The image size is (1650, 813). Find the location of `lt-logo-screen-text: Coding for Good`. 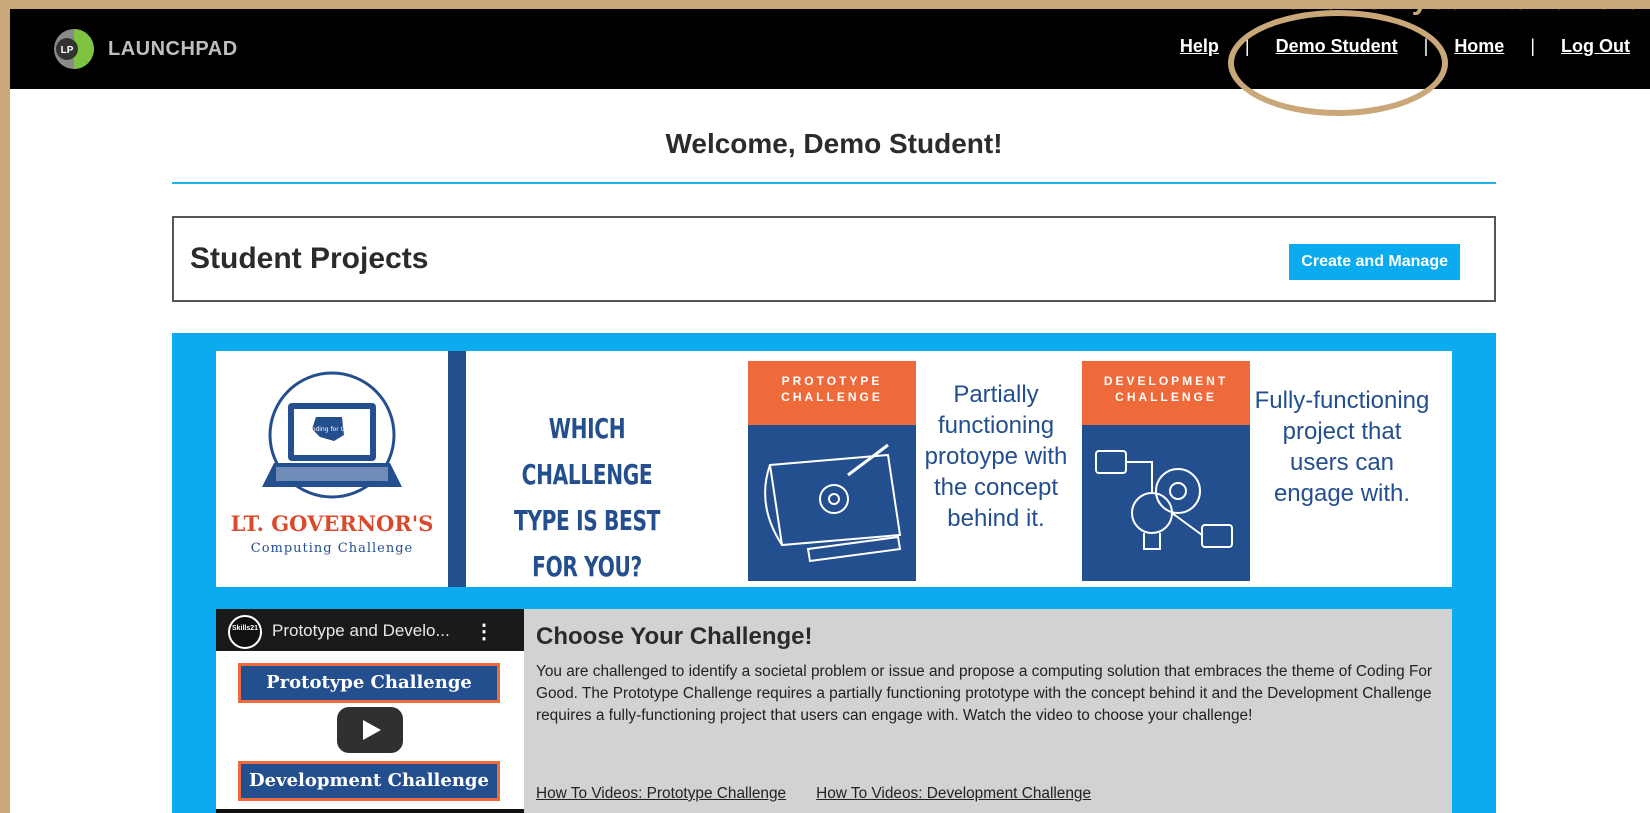

lt-logo-screen-text: Coding for Good is located at coordinates (332, 429).